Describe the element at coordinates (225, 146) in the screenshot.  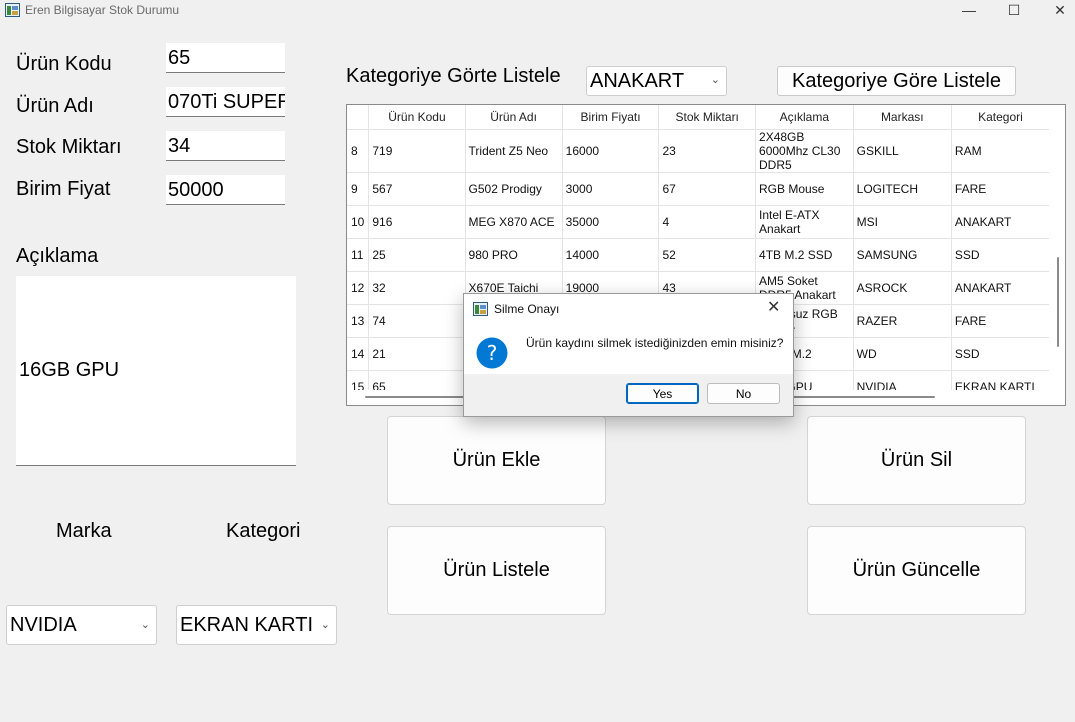
I see `stok-miktari-input: 34` at that location.